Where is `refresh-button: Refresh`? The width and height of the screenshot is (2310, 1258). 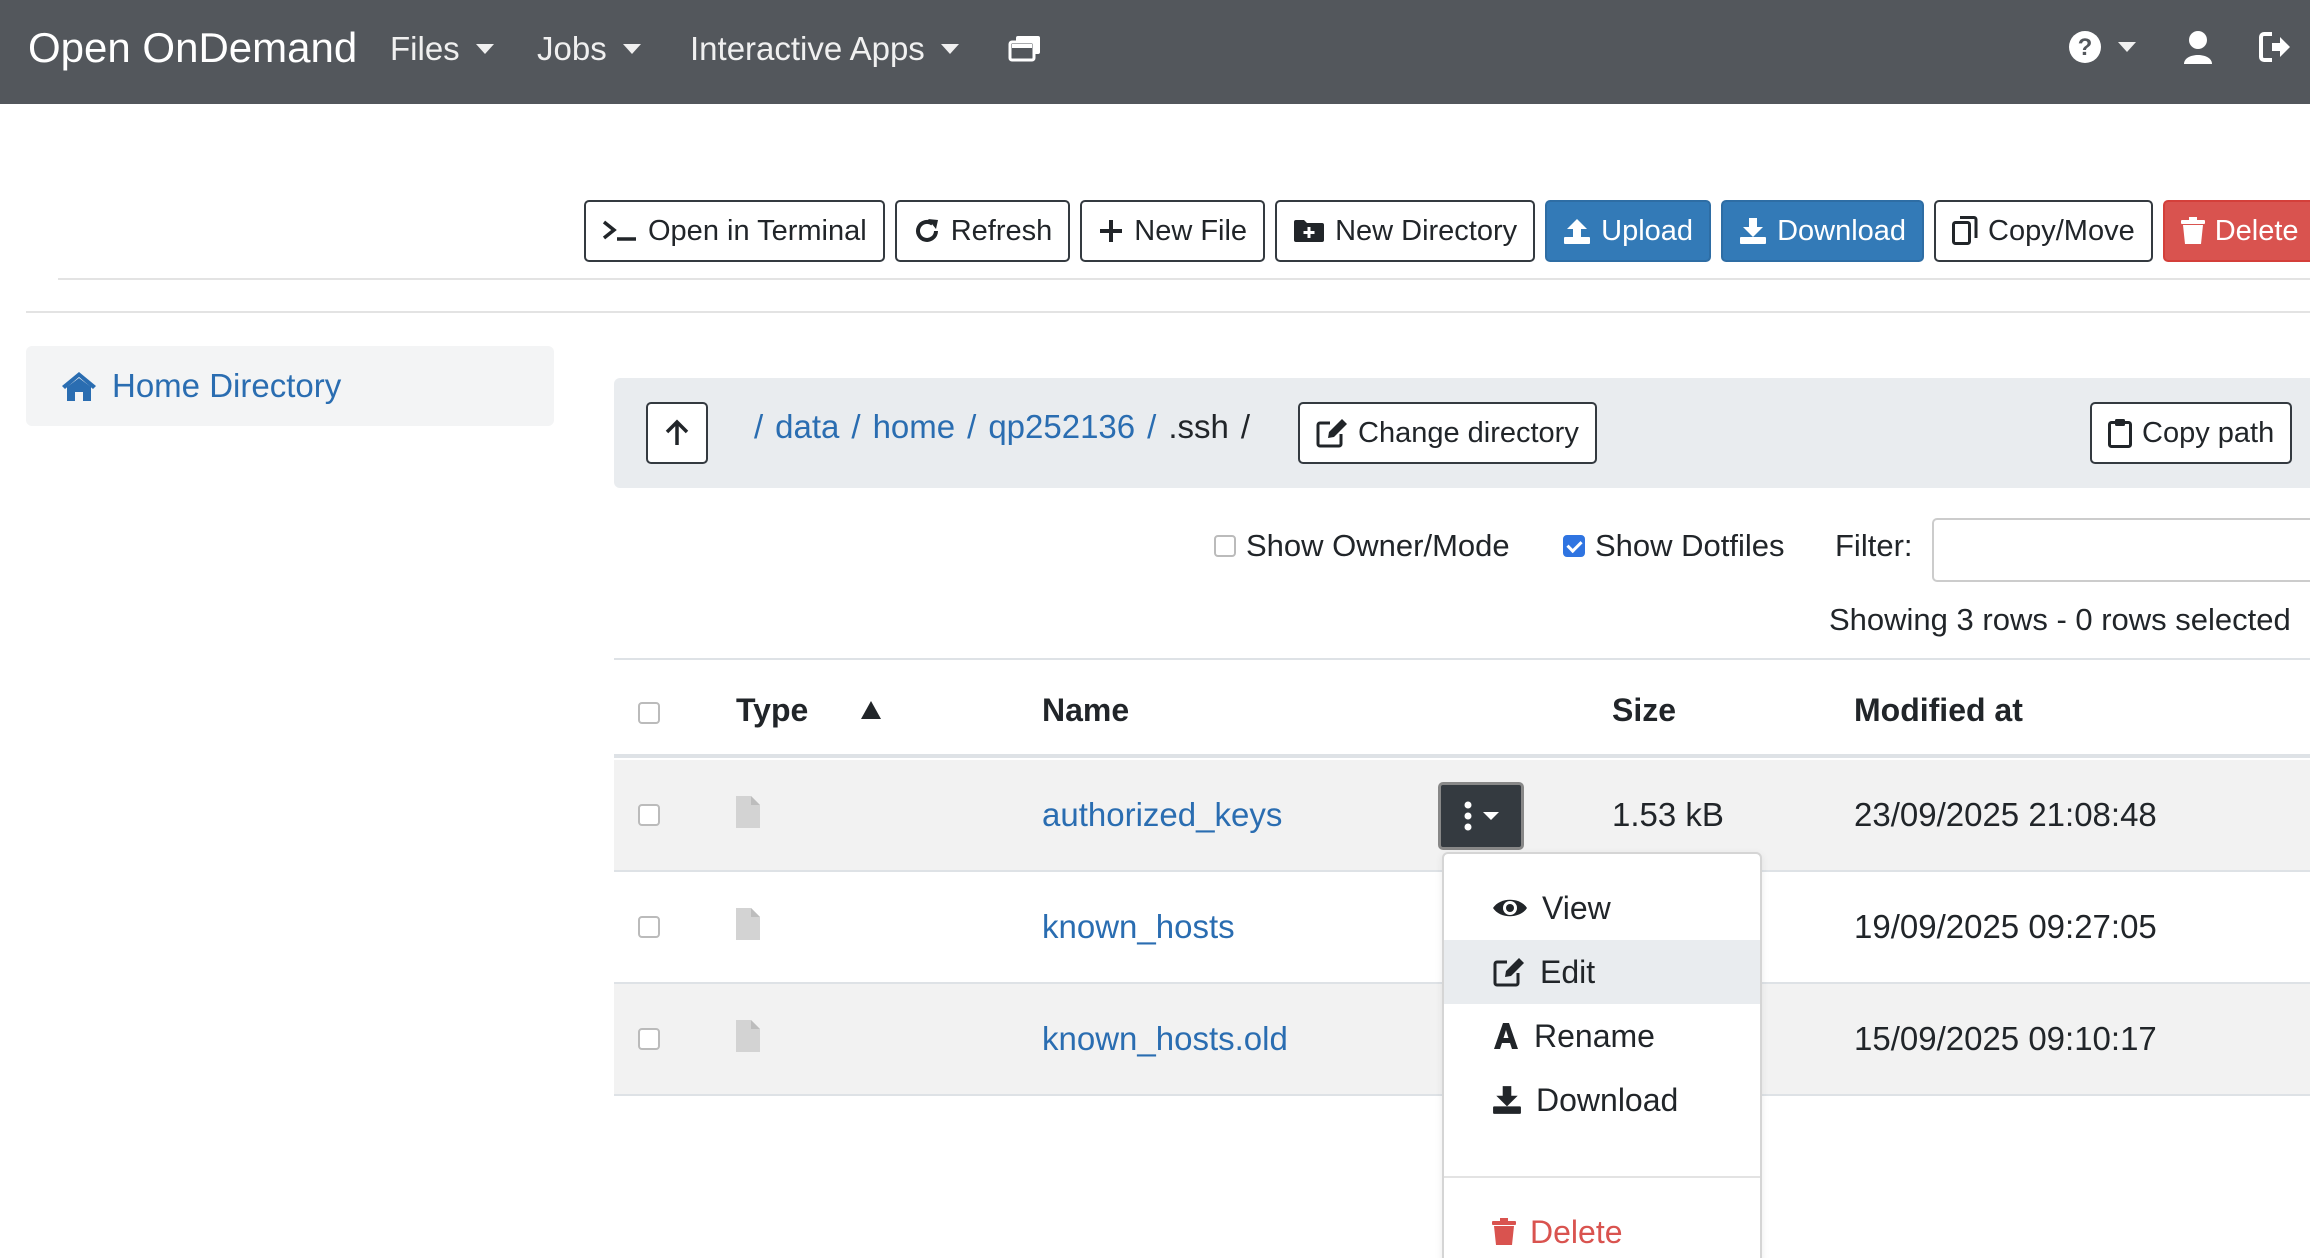 refresh-button: Refresh is located at coordinates (982, 231).